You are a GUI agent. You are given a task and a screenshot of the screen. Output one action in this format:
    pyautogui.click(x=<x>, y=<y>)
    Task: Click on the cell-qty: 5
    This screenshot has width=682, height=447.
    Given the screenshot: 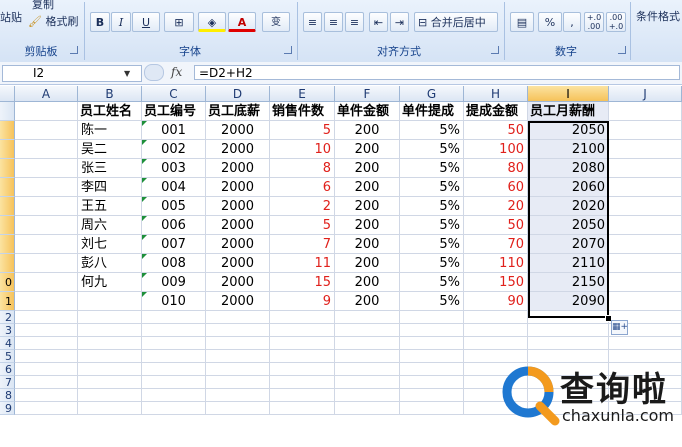 What is the action you would take?
    pyautogui.click(x=302, y=225)
    